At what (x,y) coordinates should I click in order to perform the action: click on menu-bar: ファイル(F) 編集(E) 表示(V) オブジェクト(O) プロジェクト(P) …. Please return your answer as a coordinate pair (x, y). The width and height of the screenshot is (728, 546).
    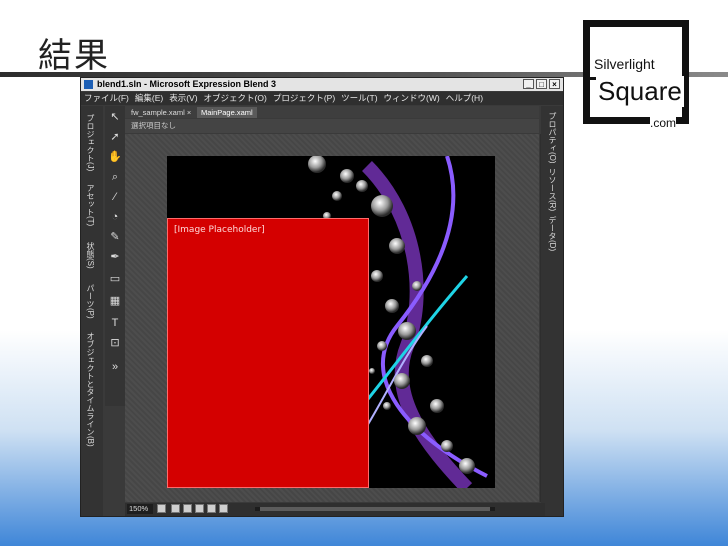
    Looking at the image, I should click on (322, 98).